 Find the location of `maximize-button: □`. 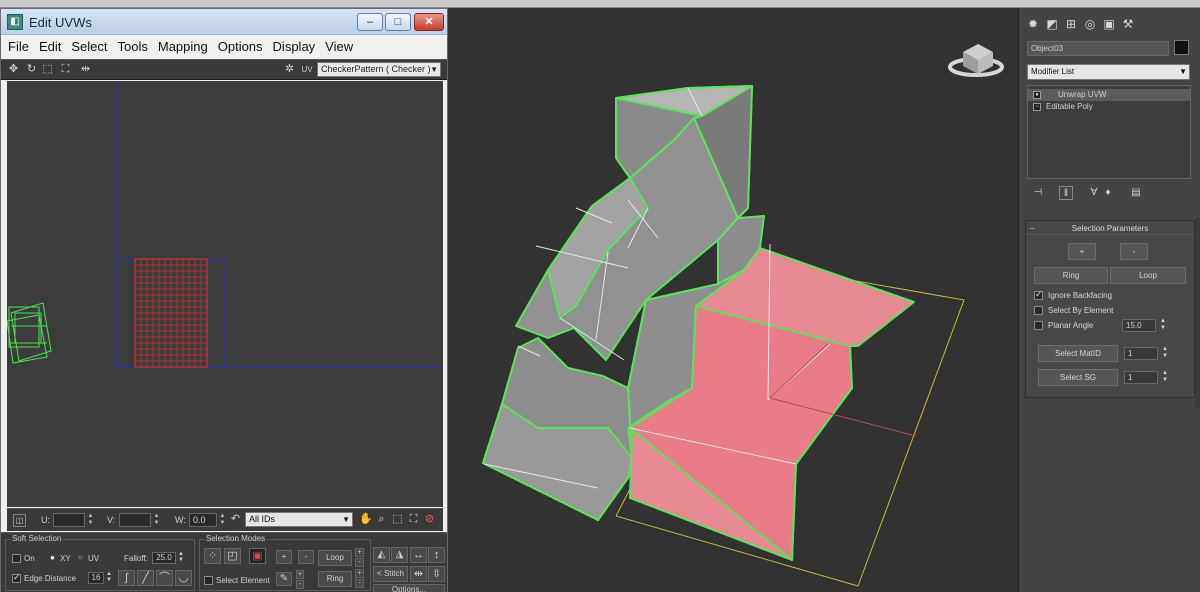

maximize-button: □ is located at coordinates (398, 22).